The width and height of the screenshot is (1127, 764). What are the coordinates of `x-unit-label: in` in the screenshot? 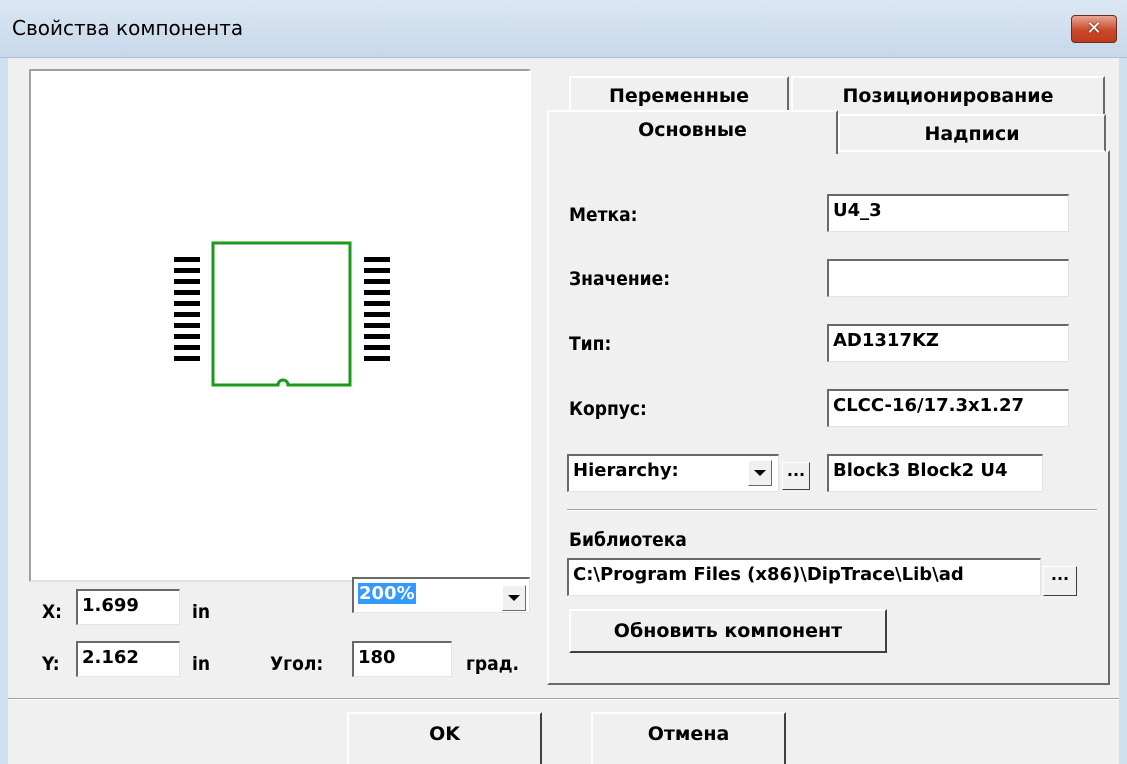 It's located at (201, 612).